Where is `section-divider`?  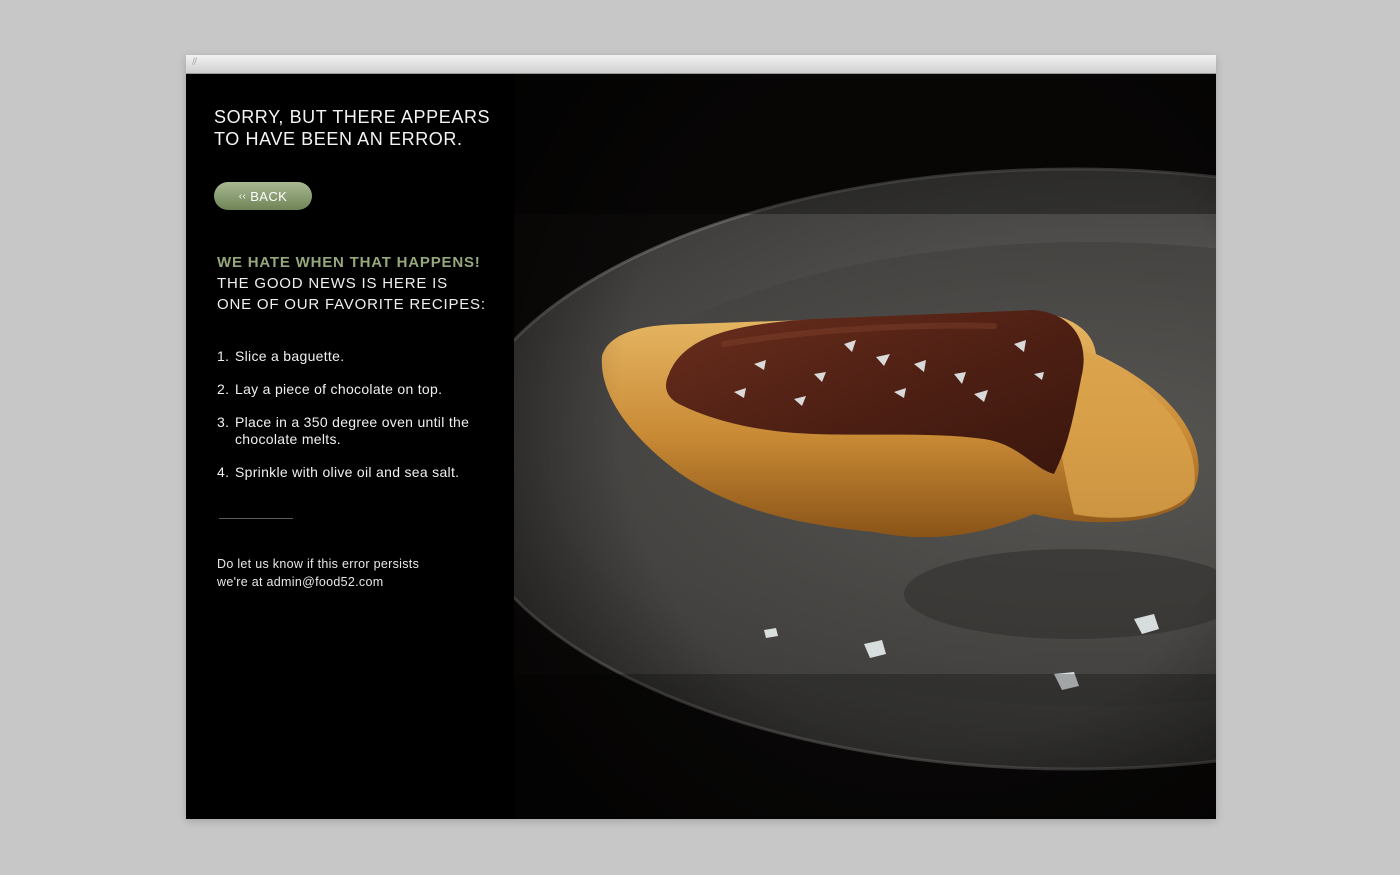 section-divider is located at coordinates (256, 518).